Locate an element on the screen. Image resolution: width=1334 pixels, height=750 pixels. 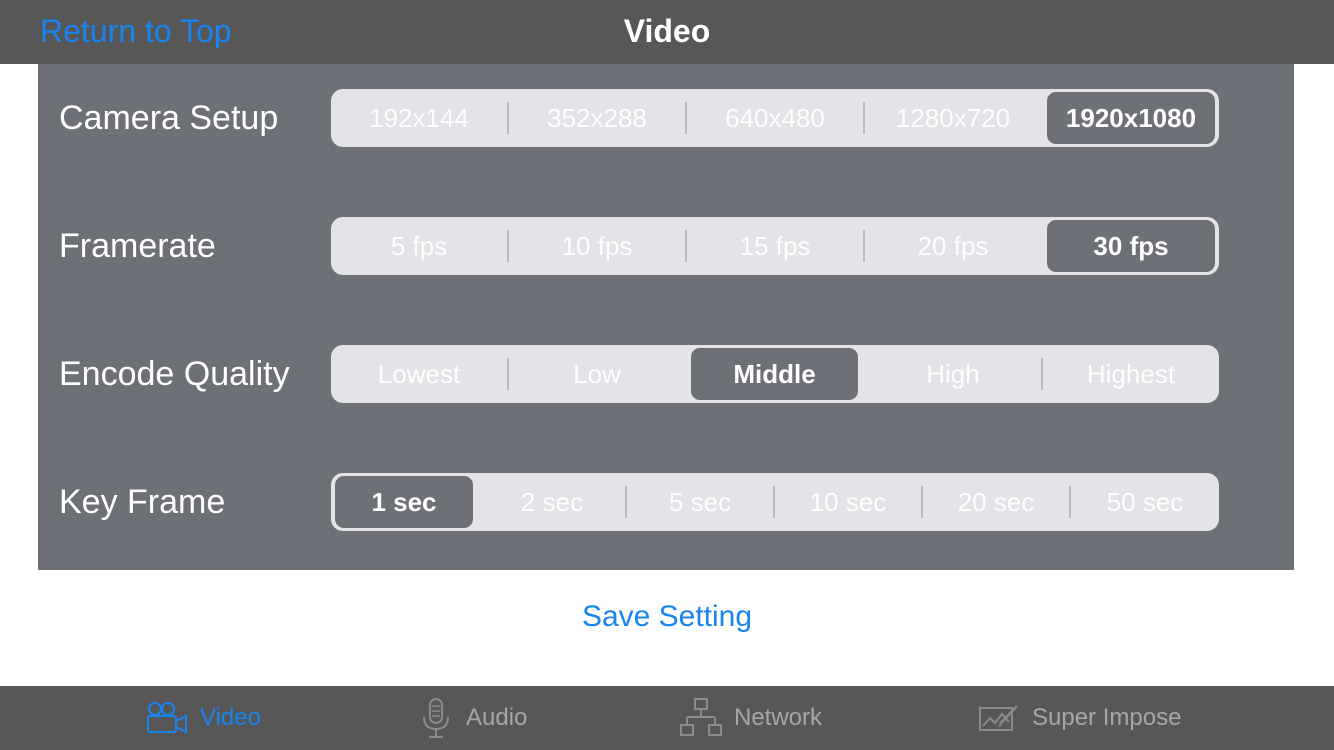
tab-super-impose: Super Impose is located at coordinates (1079, 718).